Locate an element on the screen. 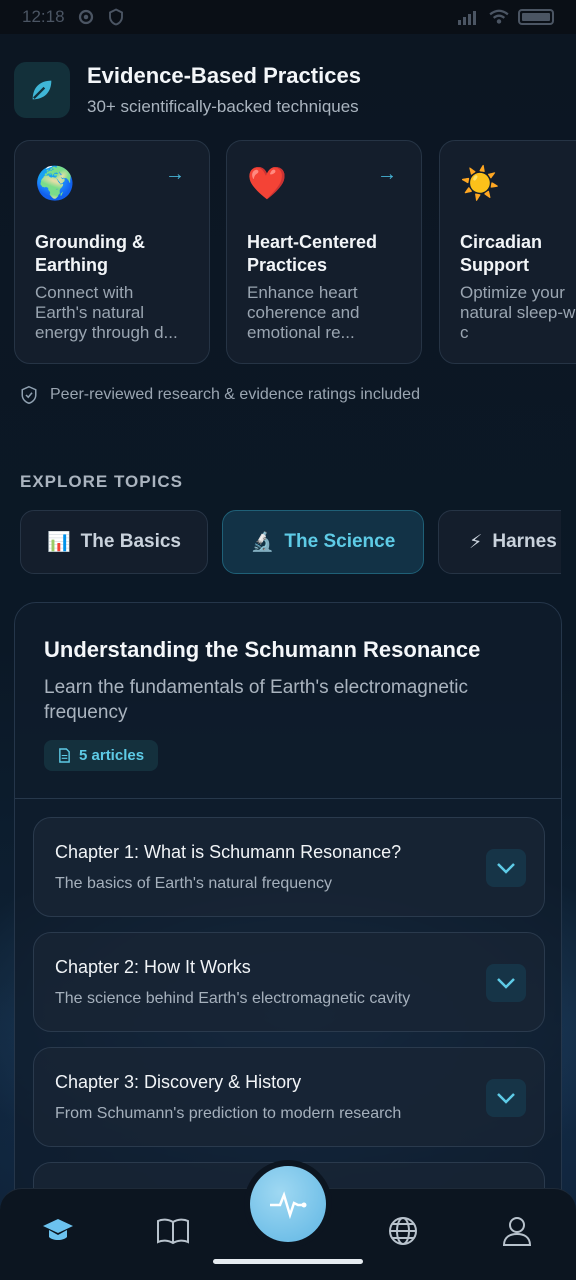 This screenshot has height=1280, width=576. articles-badge: 5 articles is located at coordinates (101, 755).